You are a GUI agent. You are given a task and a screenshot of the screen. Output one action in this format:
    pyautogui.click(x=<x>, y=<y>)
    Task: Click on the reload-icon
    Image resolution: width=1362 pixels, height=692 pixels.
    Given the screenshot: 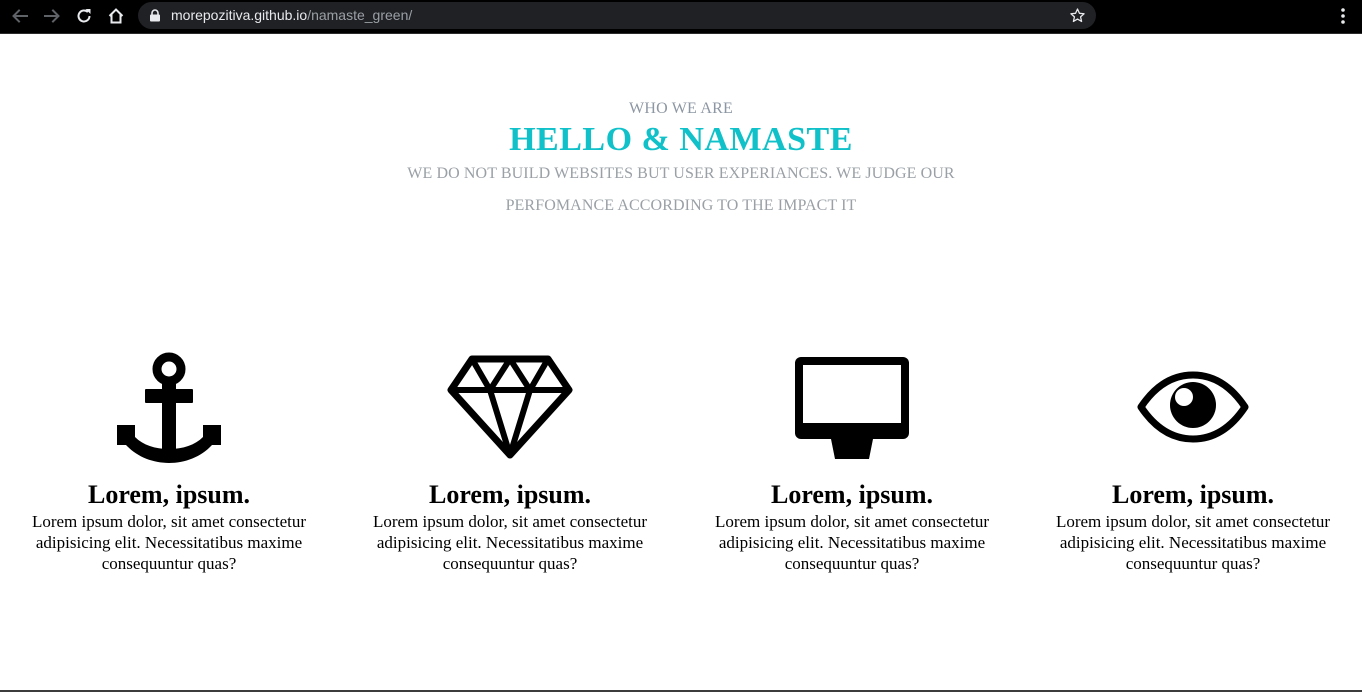 What is the action you would take?
    pyautogui.click(x=84, y=16)
    